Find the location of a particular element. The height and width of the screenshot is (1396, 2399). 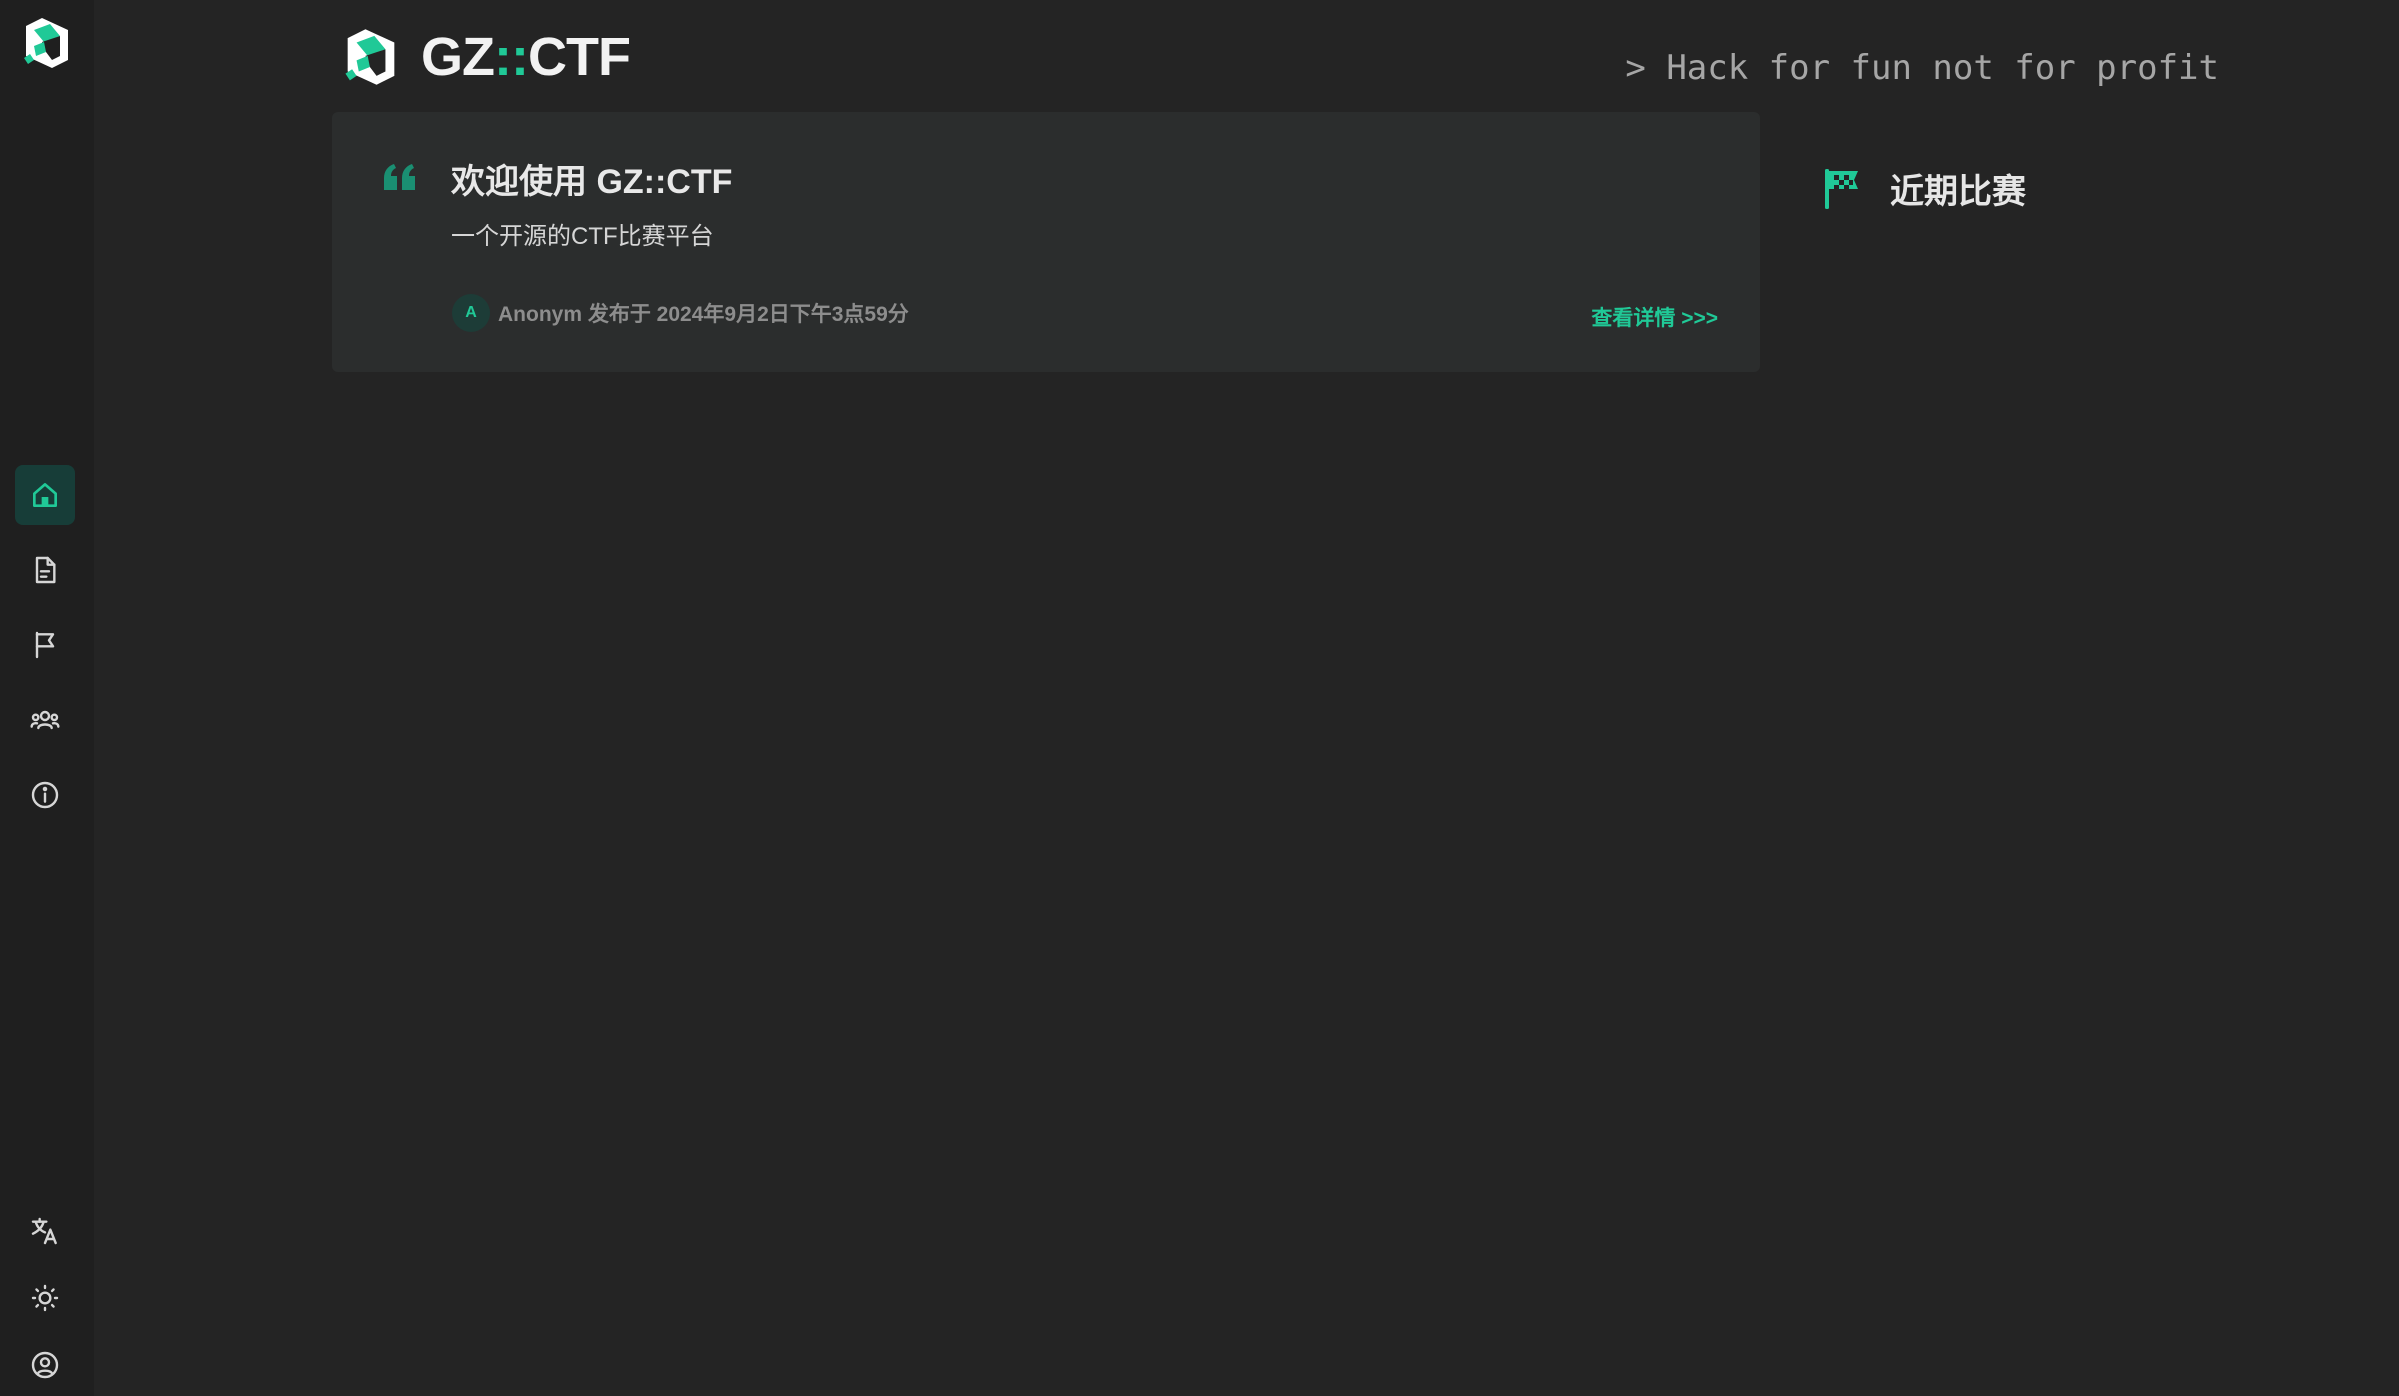

profile-button is located at coordinates (45, 1365).